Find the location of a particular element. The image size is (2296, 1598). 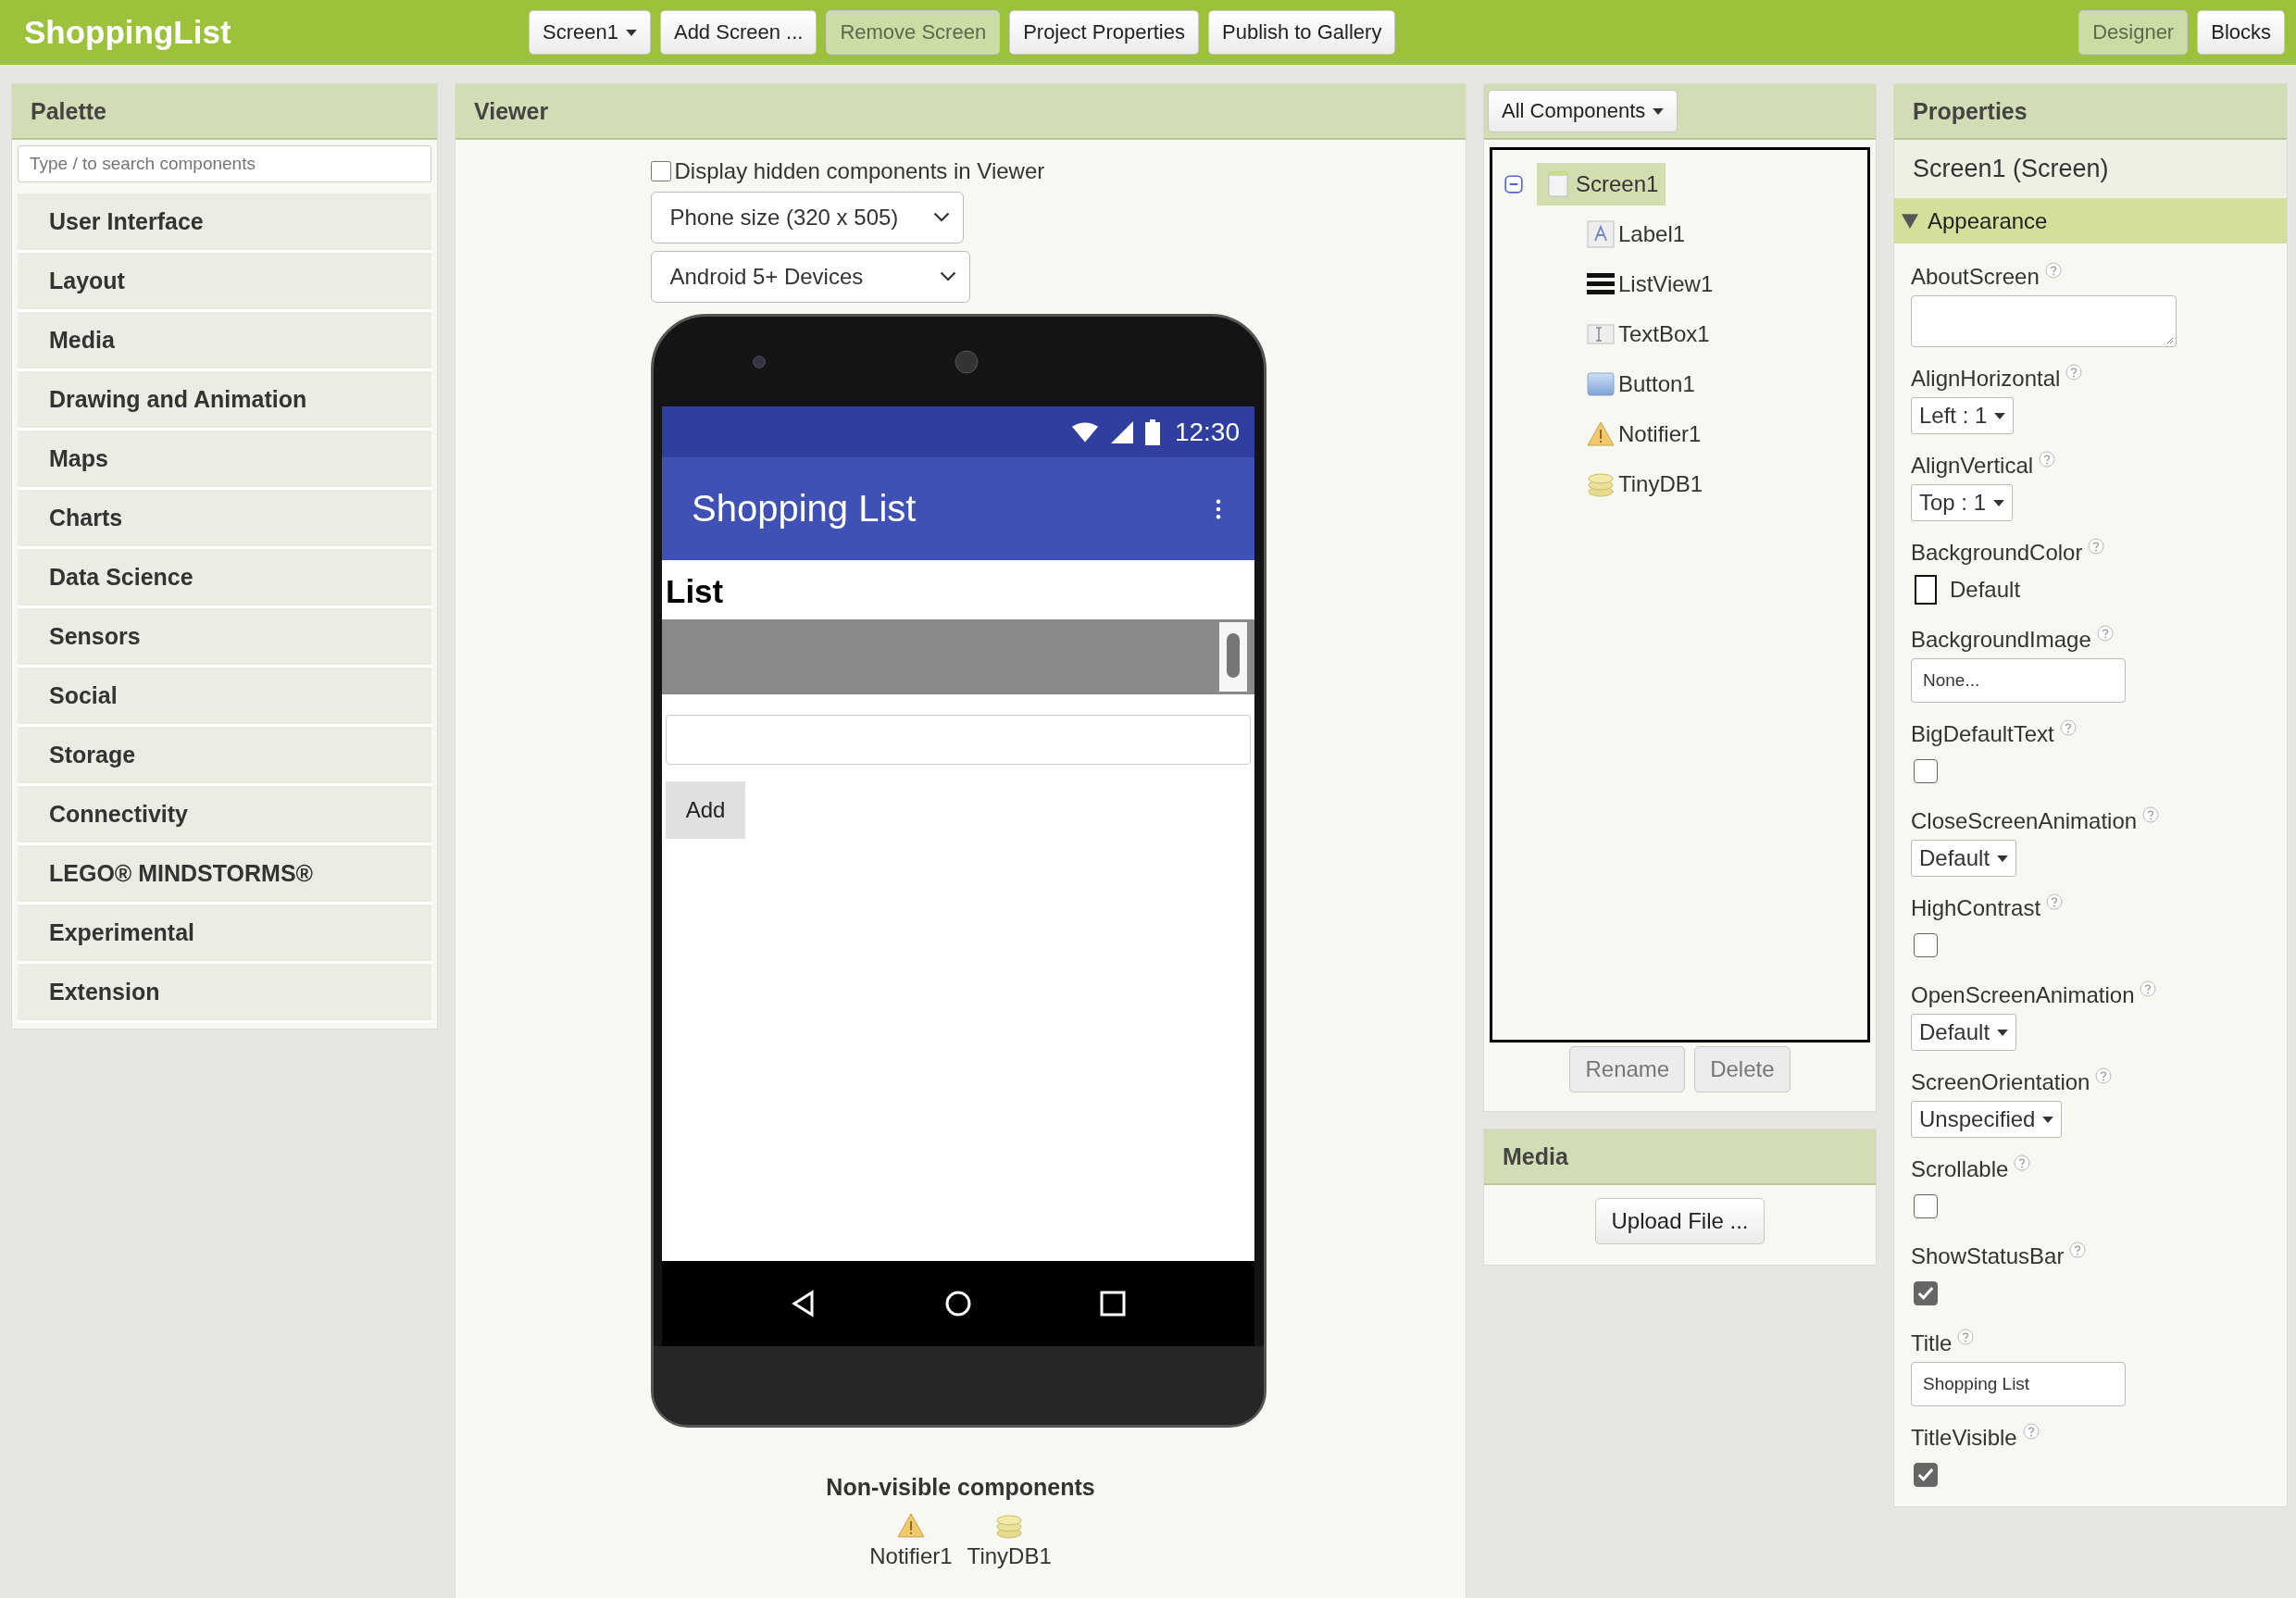

palette-category: Media is located at coordinates (224, 341).